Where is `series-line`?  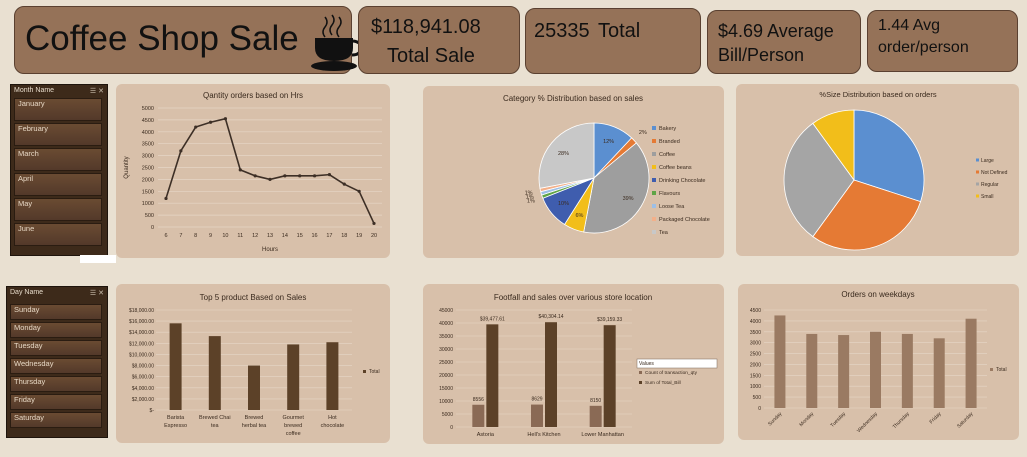 series-line is located at coordinates (270, 170).